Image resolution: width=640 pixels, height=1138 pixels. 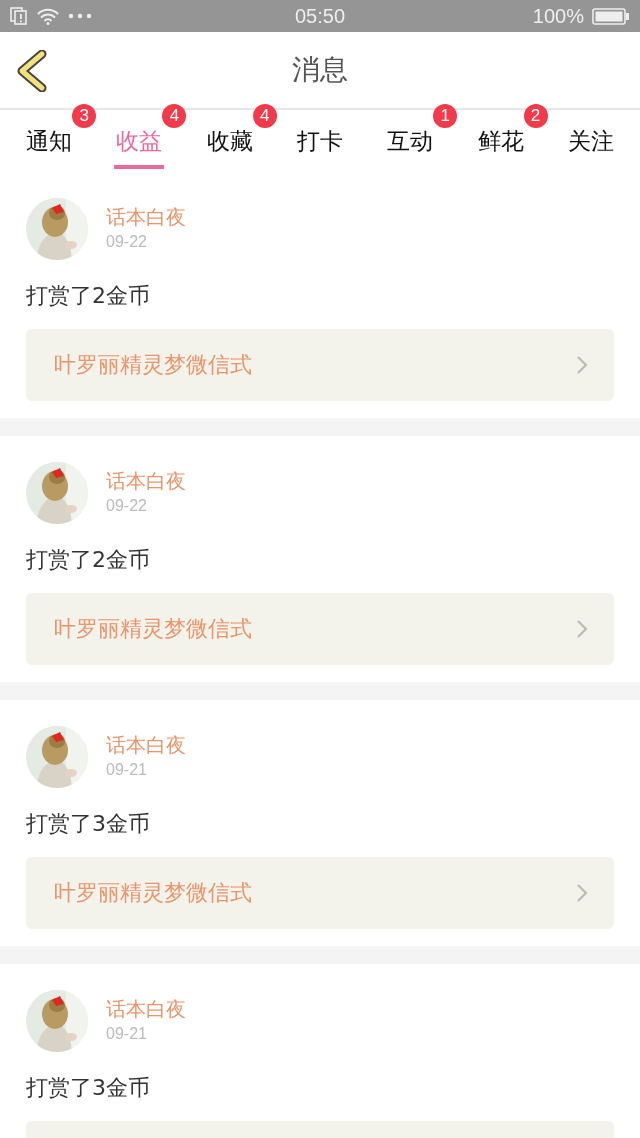 I want to click on tab: 鲜花, so click(x=500, y=140).